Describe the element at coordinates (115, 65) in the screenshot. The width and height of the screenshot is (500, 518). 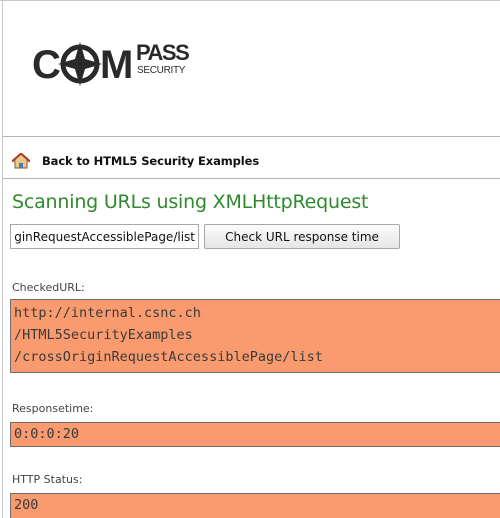
I see `svg-text: M` at that location.